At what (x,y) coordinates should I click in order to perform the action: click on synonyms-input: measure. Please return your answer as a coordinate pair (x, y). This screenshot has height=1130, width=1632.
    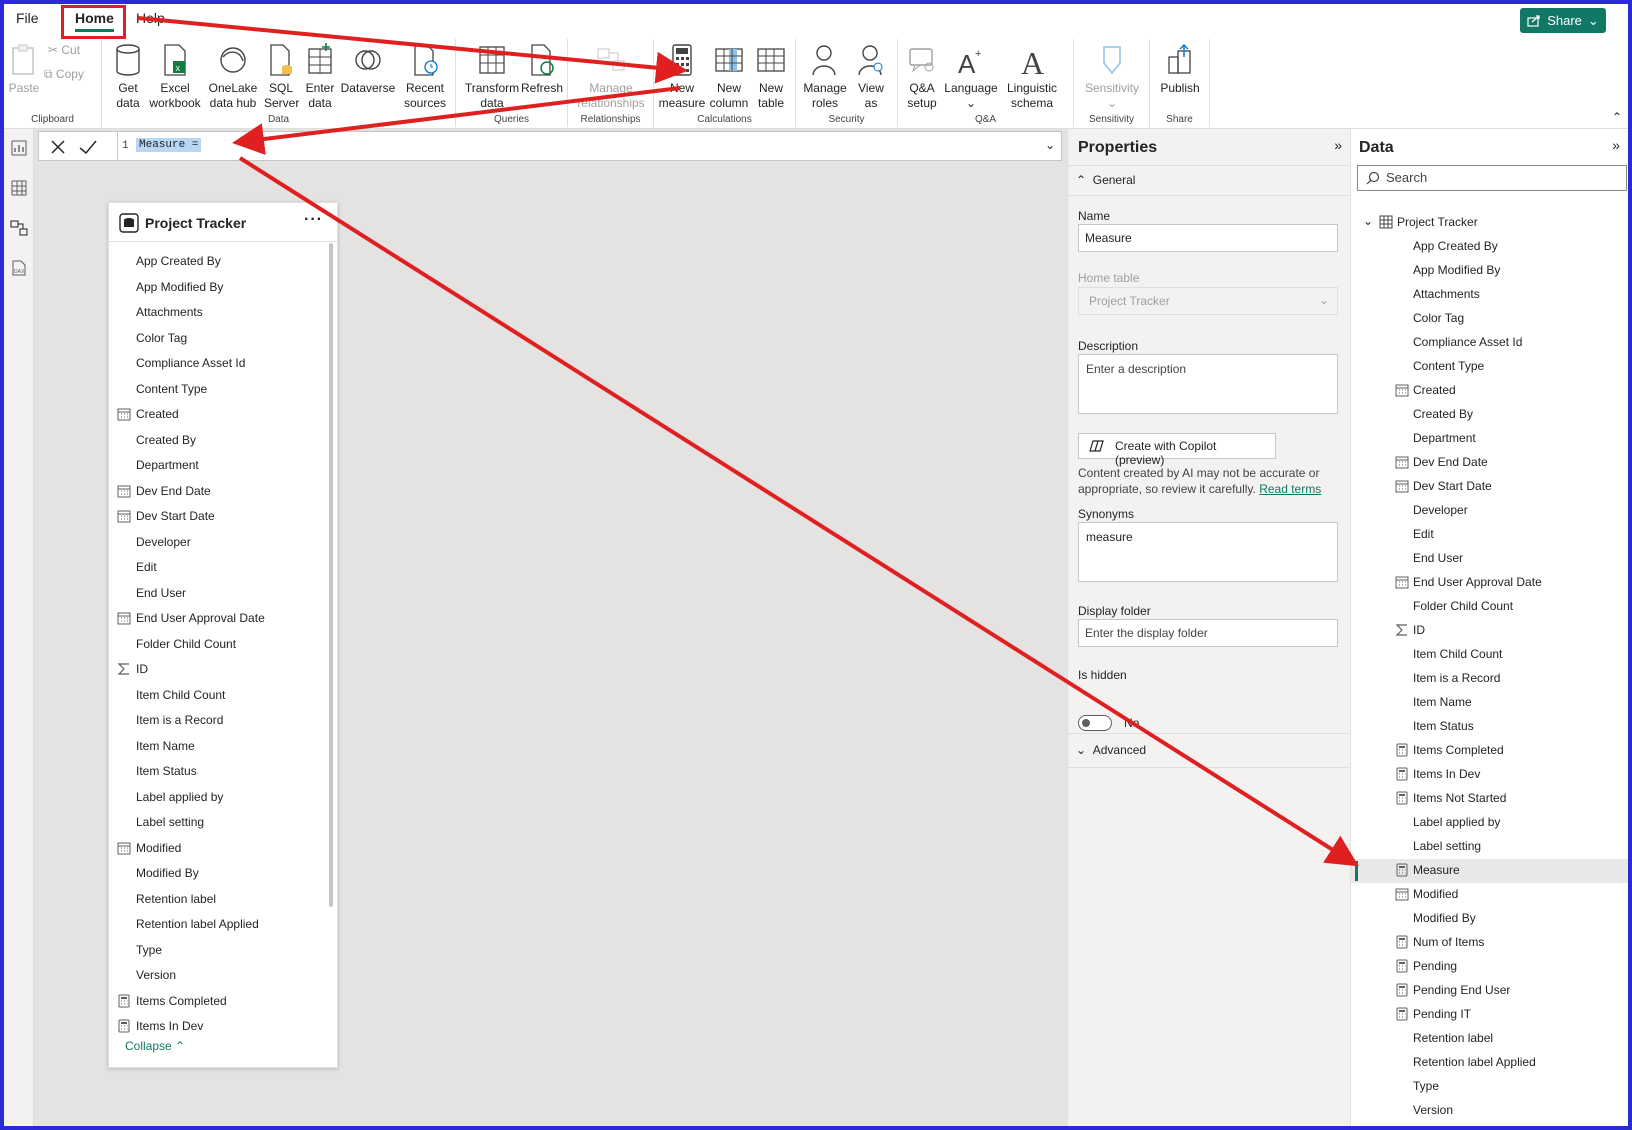
    Looking at the image, I should click on (1208, 552).